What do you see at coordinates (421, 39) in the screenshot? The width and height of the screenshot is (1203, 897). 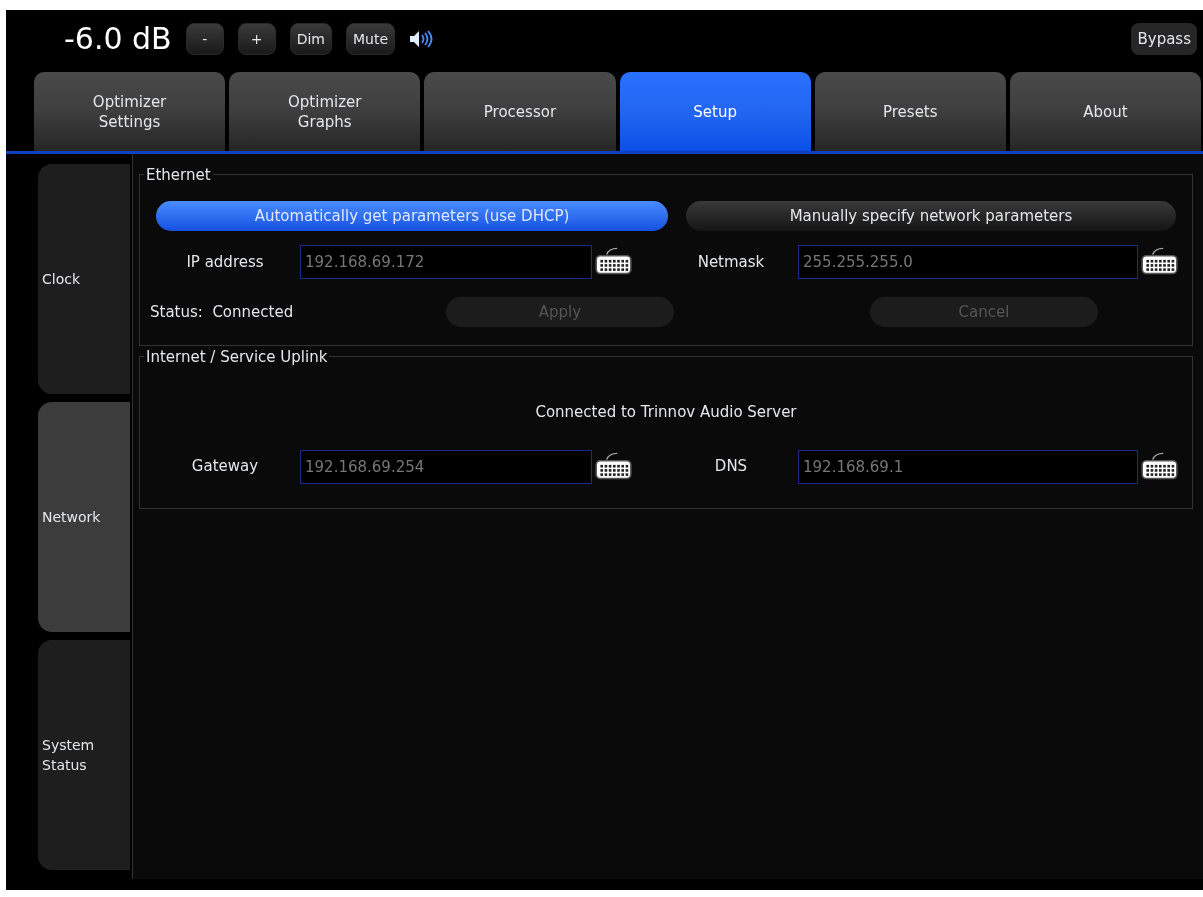 I see `speaker-icon` at bounding box center [421, 39].